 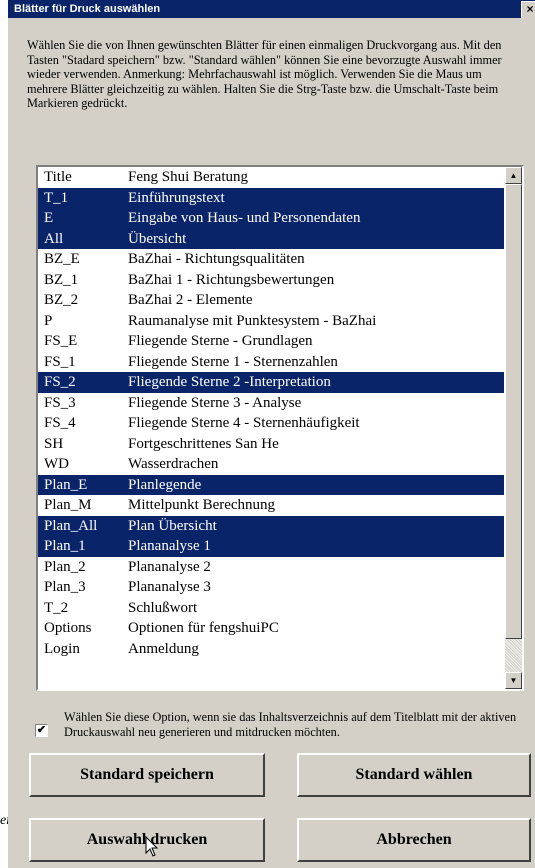 What do you see at coordinates (65, 587) in the screenshot?
I see `sheet-code: Plan_3` at bounding box center [65, 587].